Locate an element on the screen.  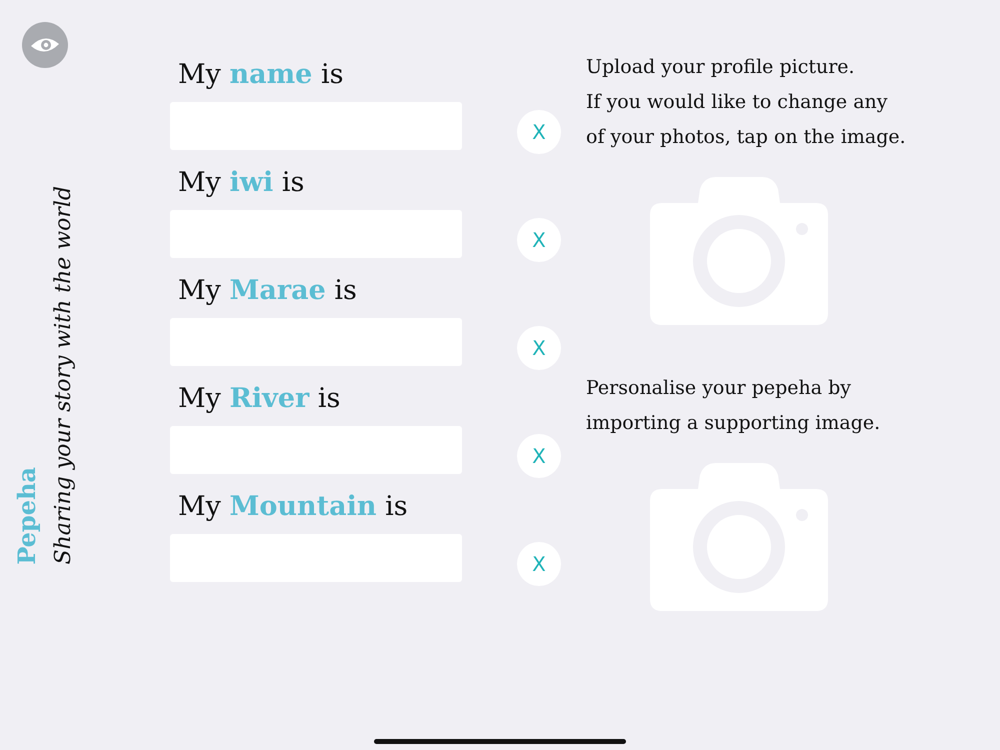
field-label: My River is is located at coordinates (259, 399).